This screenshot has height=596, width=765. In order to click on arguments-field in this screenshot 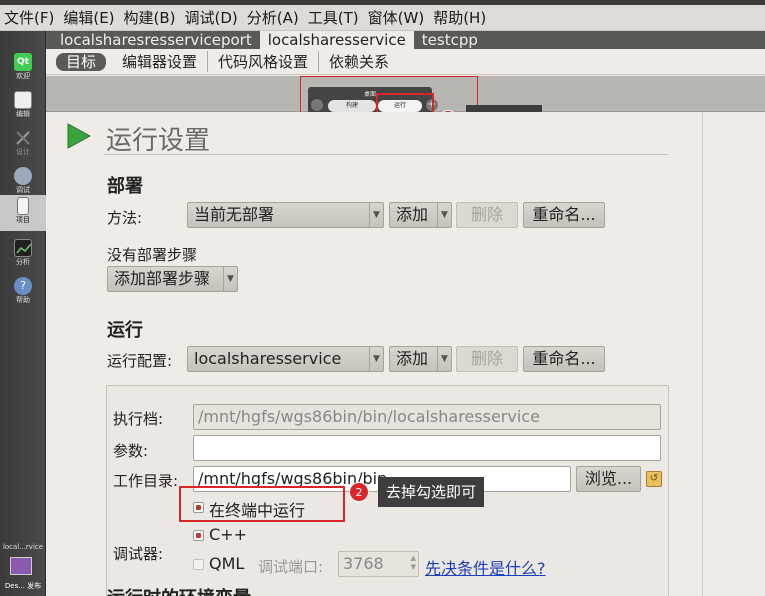, I will do `click(427, 448)`.